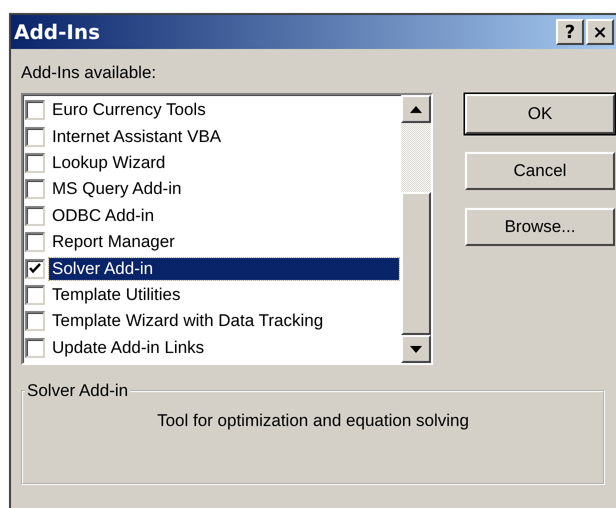 The width and height of the screenshot is (616, 508). Describe the element at coordinates (224, 269) in the screenshot. I see `addin-item: Solver Add-in` at that location.